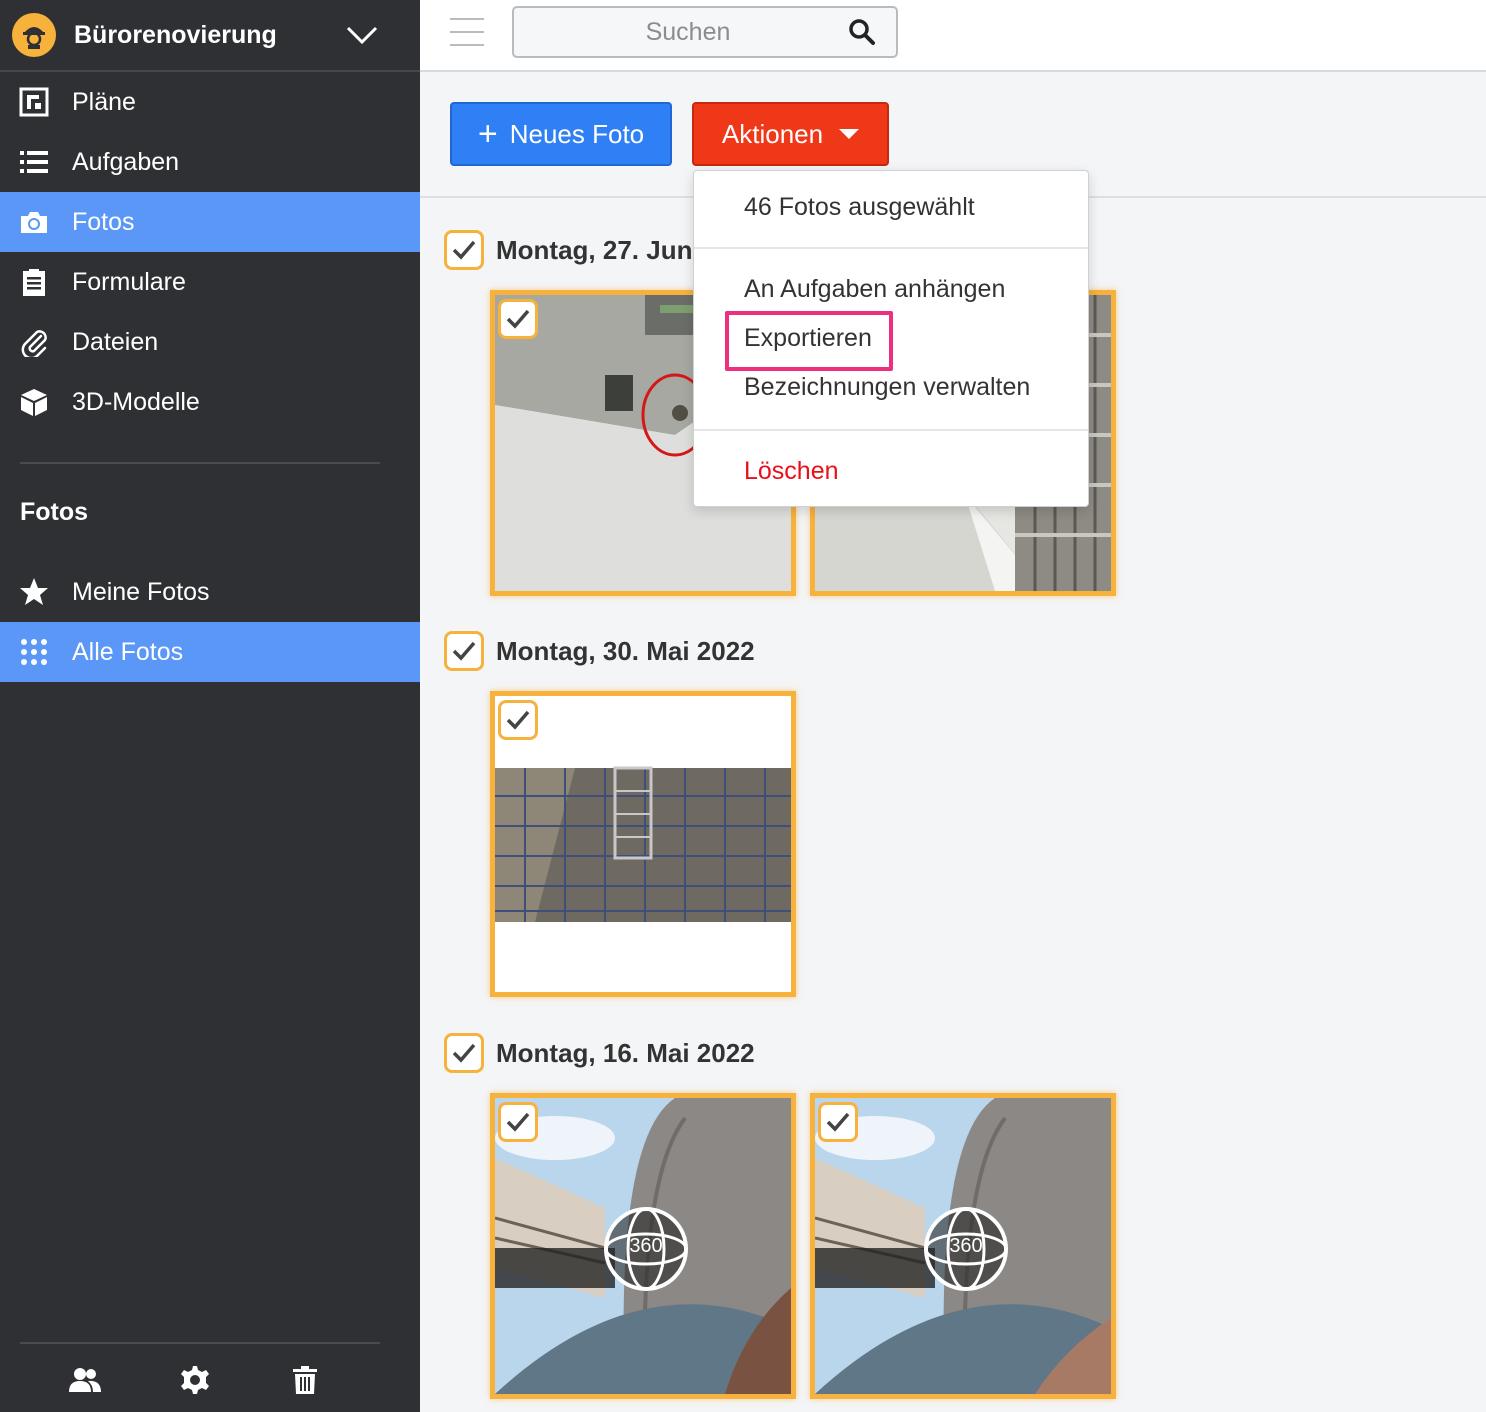 The image size is (1486, 1412). I want to click on new-photo-label: Neues Foto, so click(577, 133).